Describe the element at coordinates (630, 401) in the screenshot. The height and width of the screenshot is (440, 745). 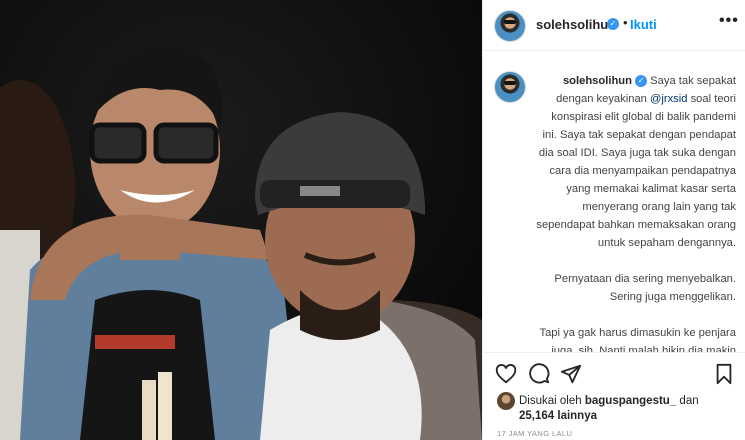
I see `liker-username: baguspangestu_` at that location.